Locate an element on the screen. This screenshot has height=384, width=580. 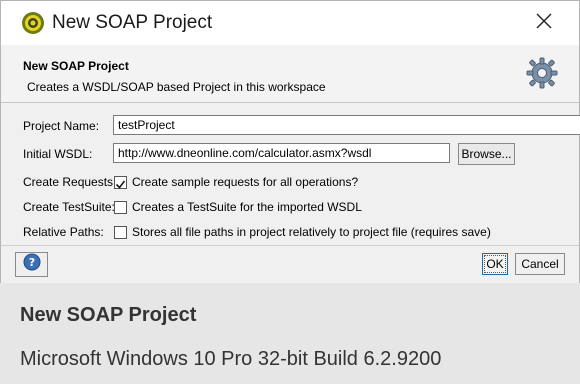
help-button: ? is located at coordinates (31, 264).